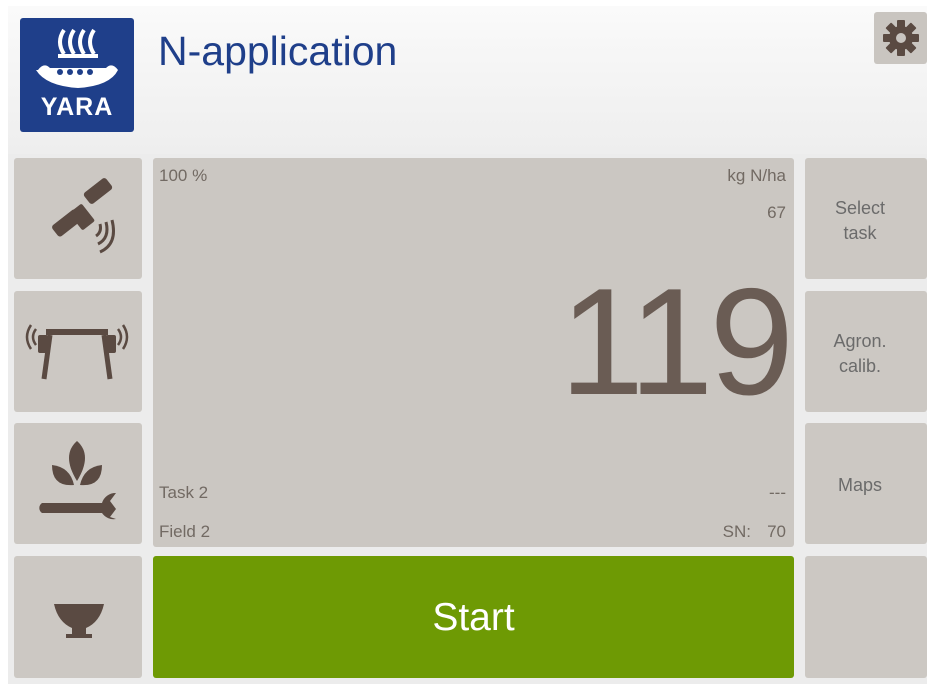  I want to click on sensor-bridge-icon, so click(77, 352).